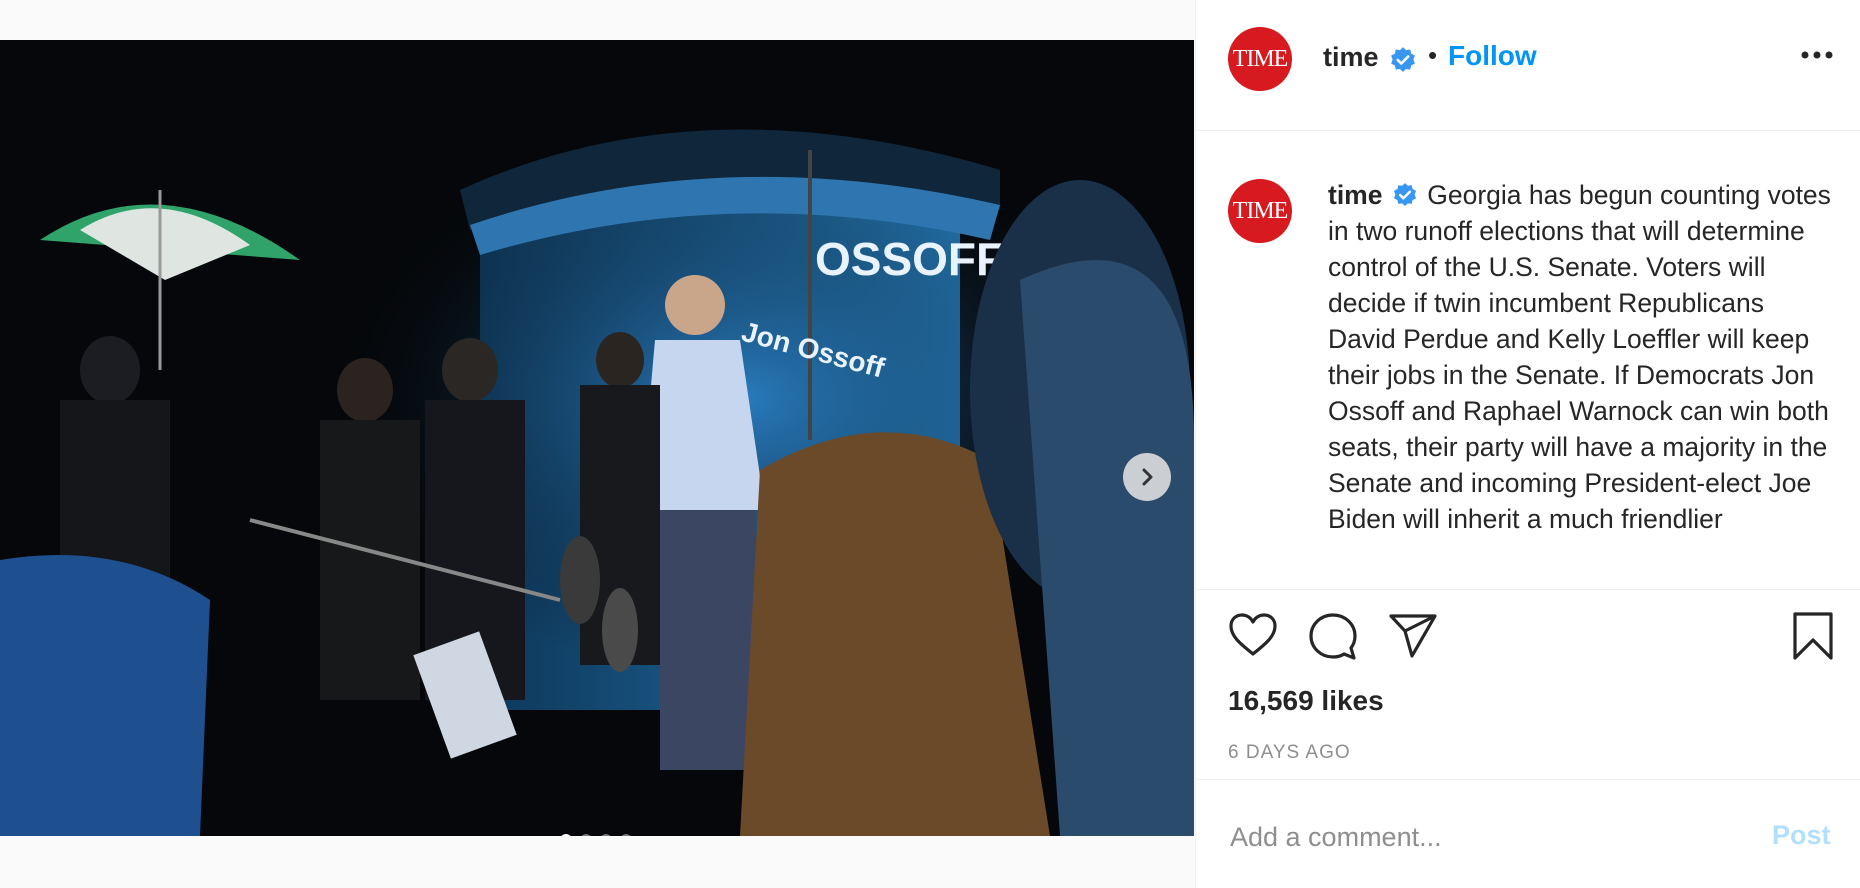 This screenshot has width=1860, height=888. I want to click on more-options-icon, so click(1817, 55).